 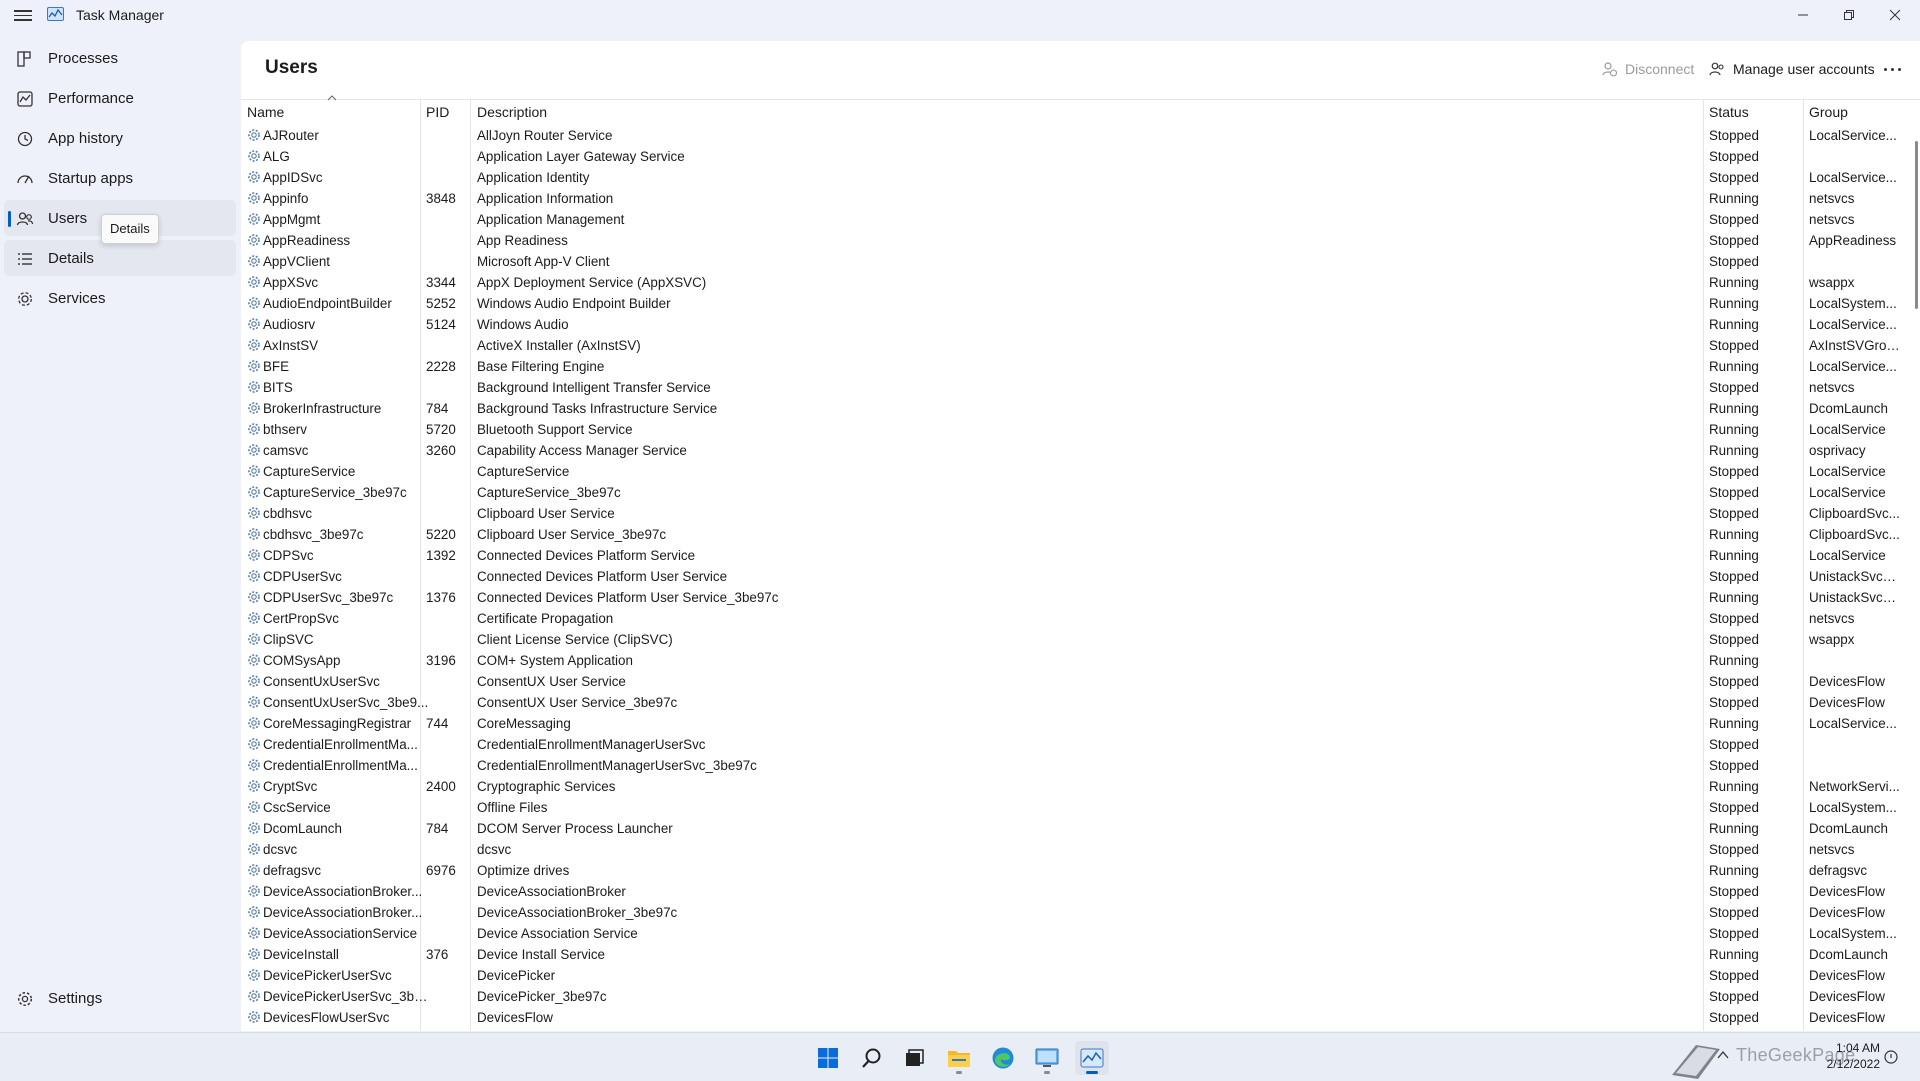 I want to click on description-cell: Device Association Service, so click(x=557, y=933).